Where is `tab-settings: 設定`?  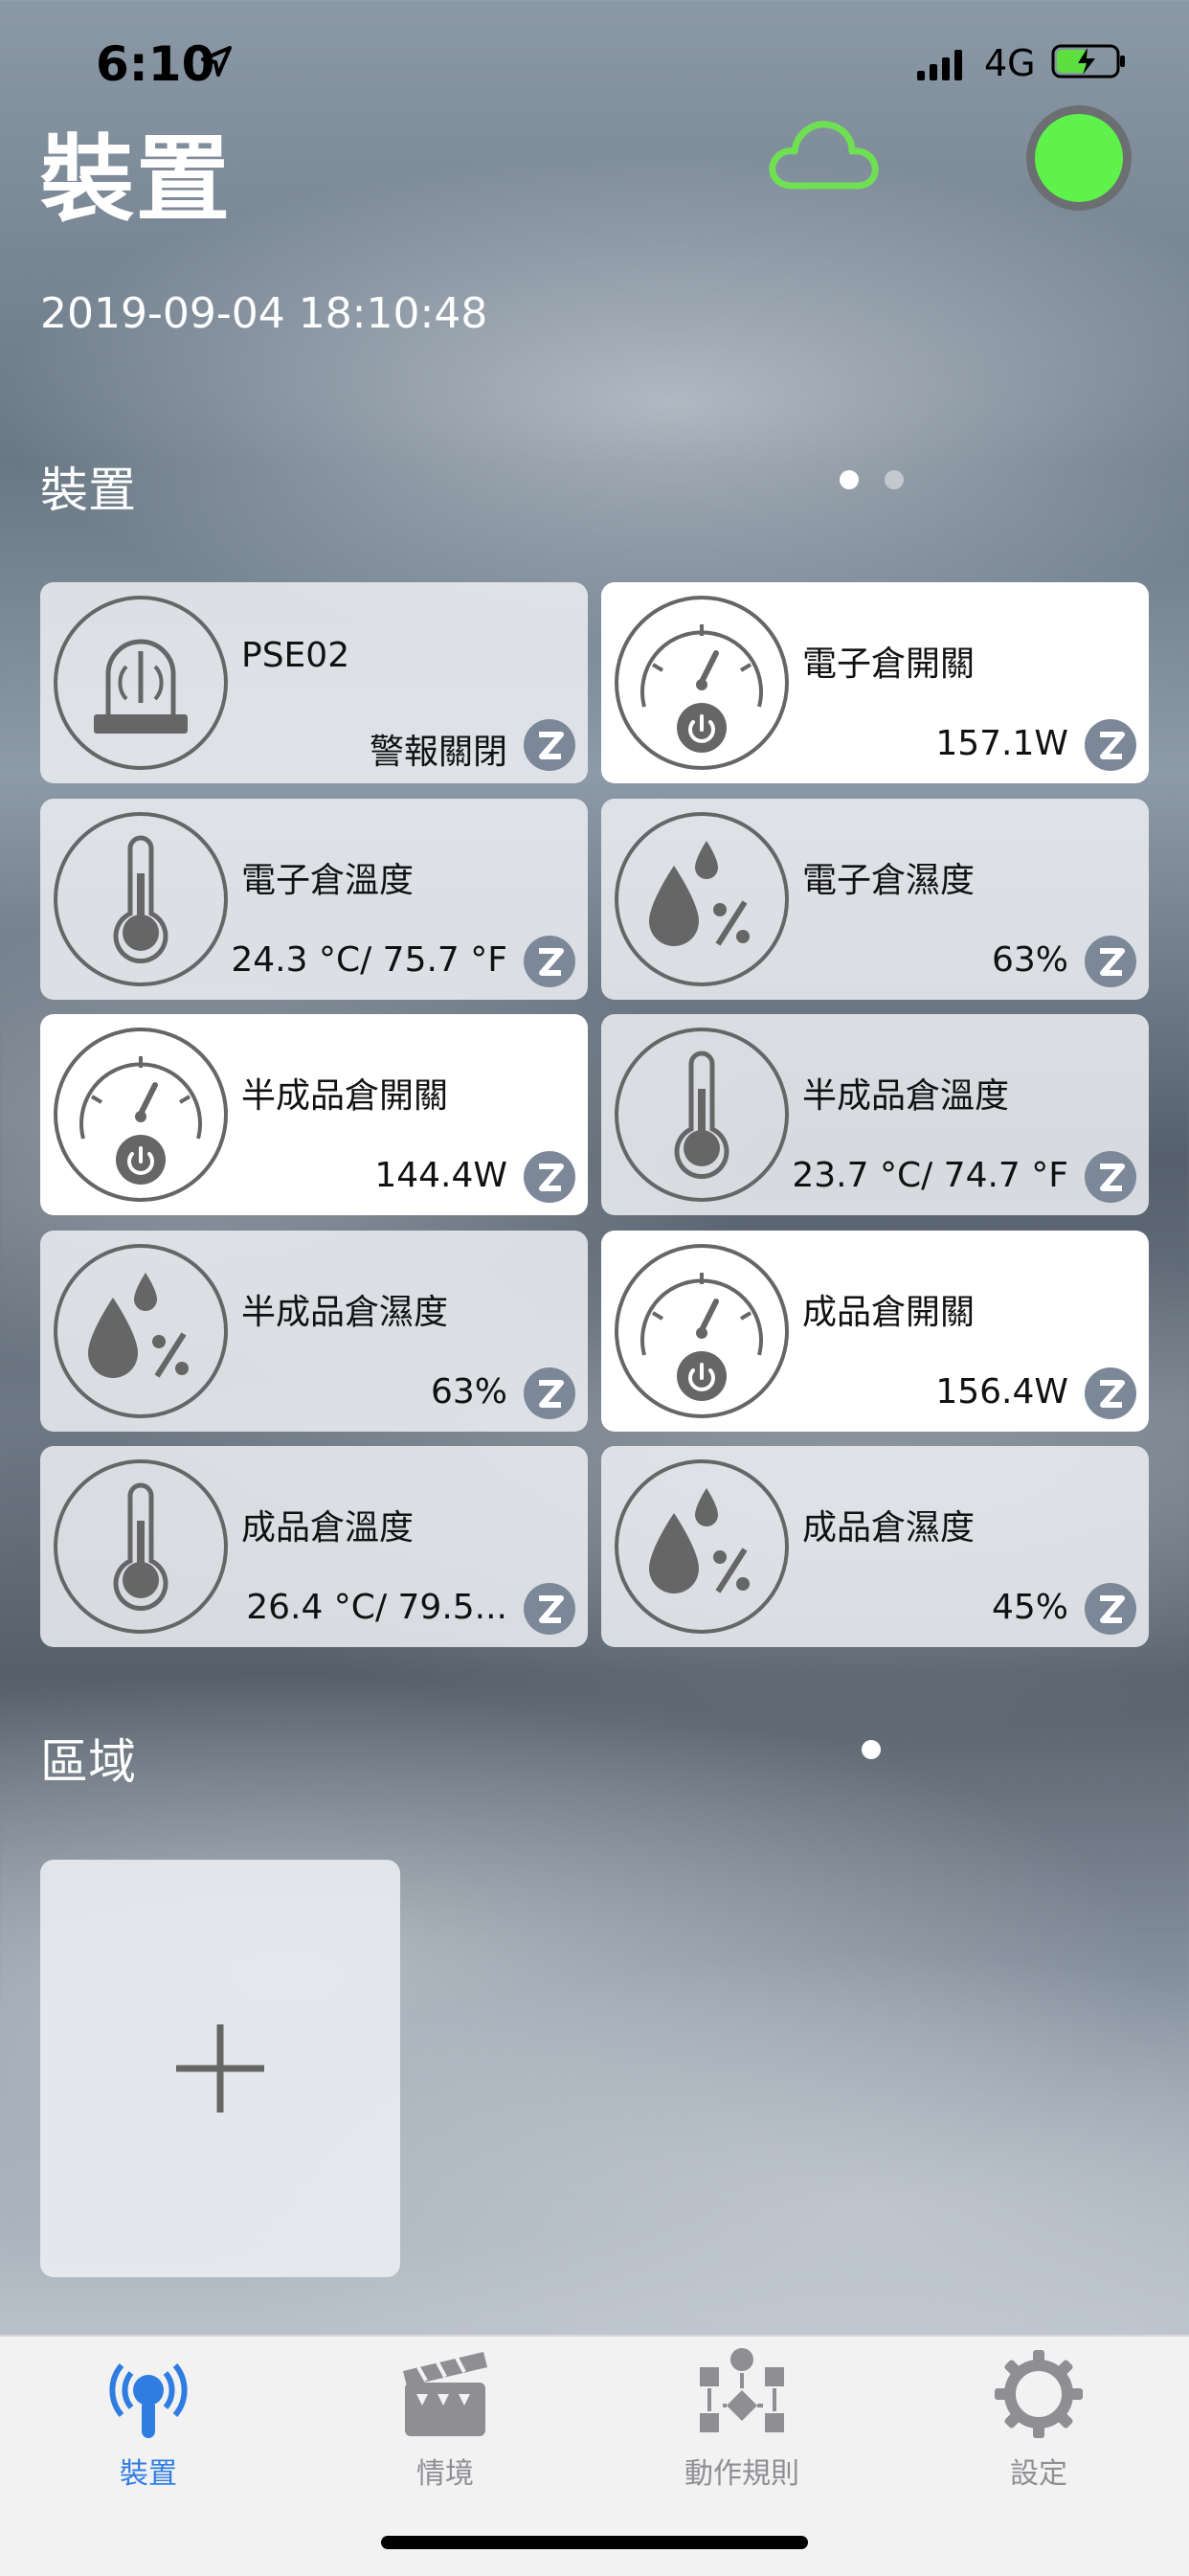 tab-settings: 設定 is located at coordinates (1038, 2423).